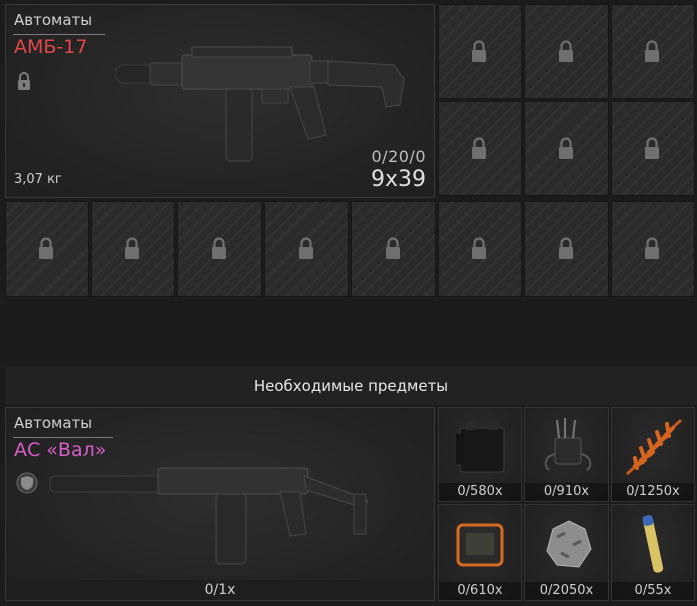 The width and height of the screenshot is (697, 606). I want to click on required-weapon-name: АС «Вал», so click(60, 450).